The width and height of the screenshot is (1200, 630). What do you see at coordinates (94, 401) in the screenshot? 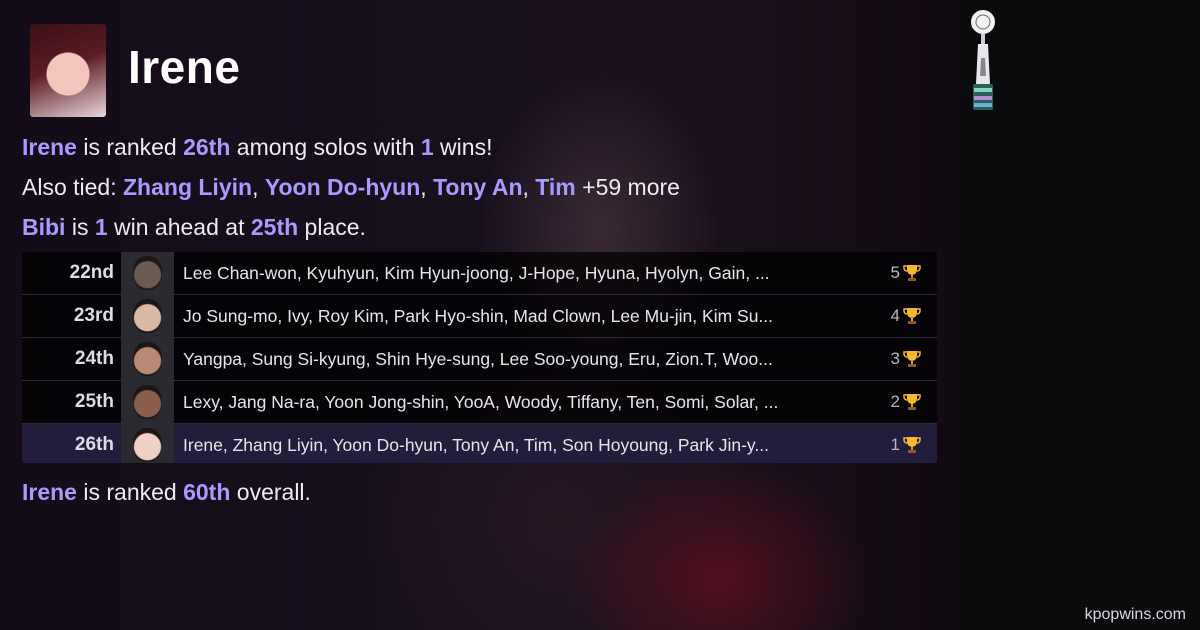
I see `rank-label: 25th` at bounding box center [94, 401].